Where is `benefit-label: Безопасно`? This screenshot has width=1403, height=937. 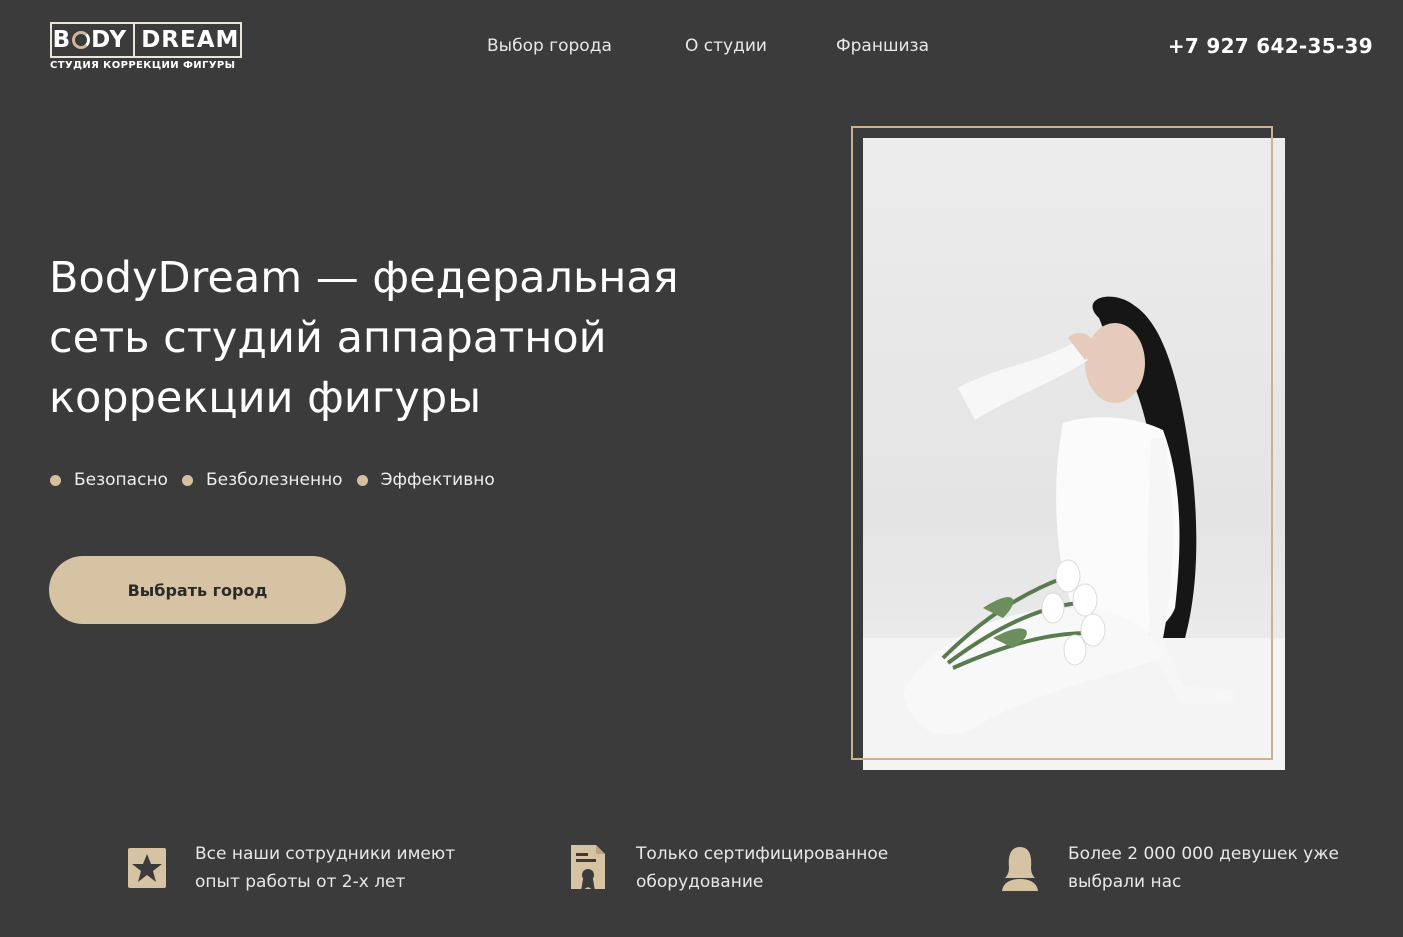 benefit-label: Безопасно is located at coordinates (121, 480).